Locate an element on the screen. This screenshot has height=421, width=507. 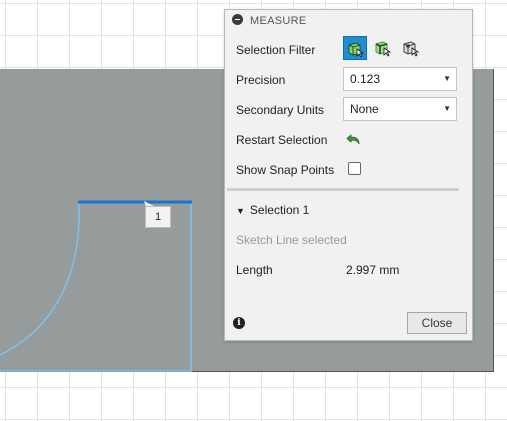
selection-group-title: Selection 1 is located at coordinates (279, 210).